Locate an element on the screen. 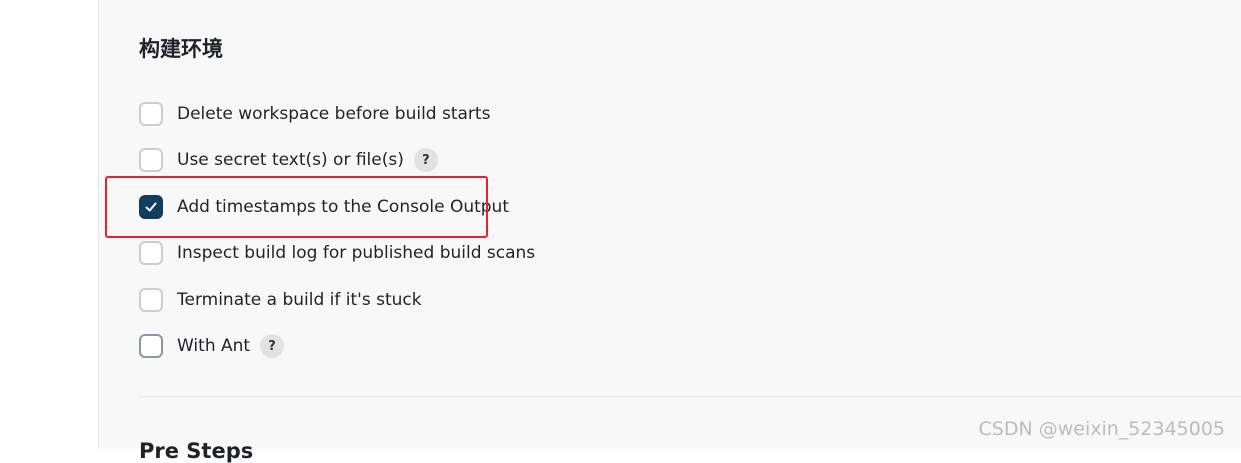 The width and height of the screenshot is (1241, 463). section-title: 构建环境 is located at coordinates (181, 49).